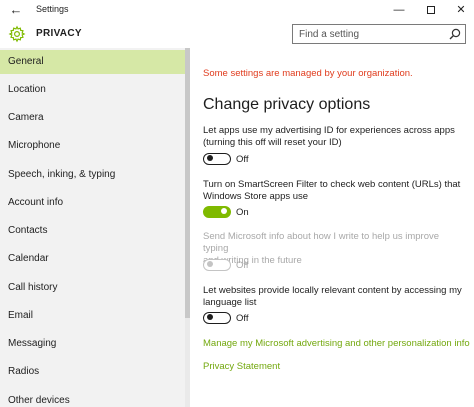  What do you see at coordinates (92, 316) in the screenshot?
I see `sidebar-item-email: Email` at bounding box center [92, 316].